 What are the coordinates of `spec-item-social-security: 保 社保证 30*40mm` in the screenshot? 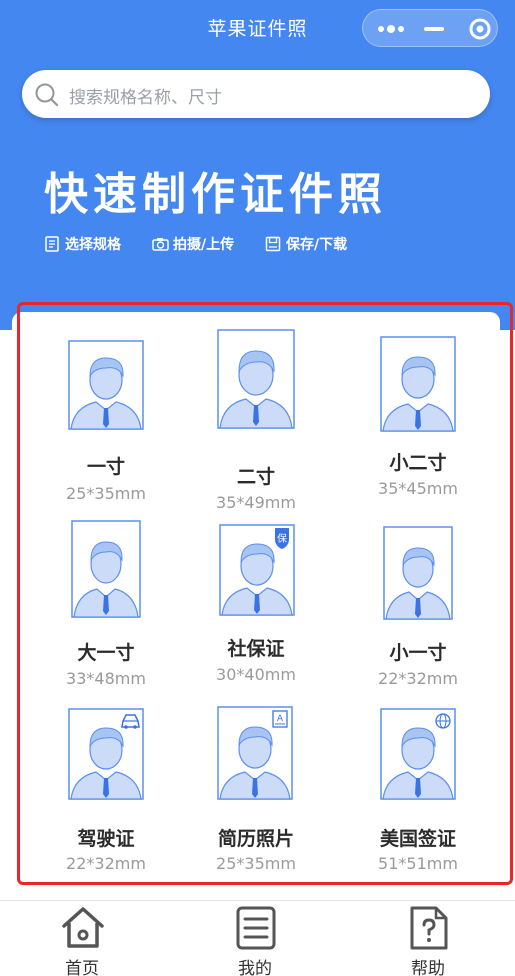 It's located at (256, 602).